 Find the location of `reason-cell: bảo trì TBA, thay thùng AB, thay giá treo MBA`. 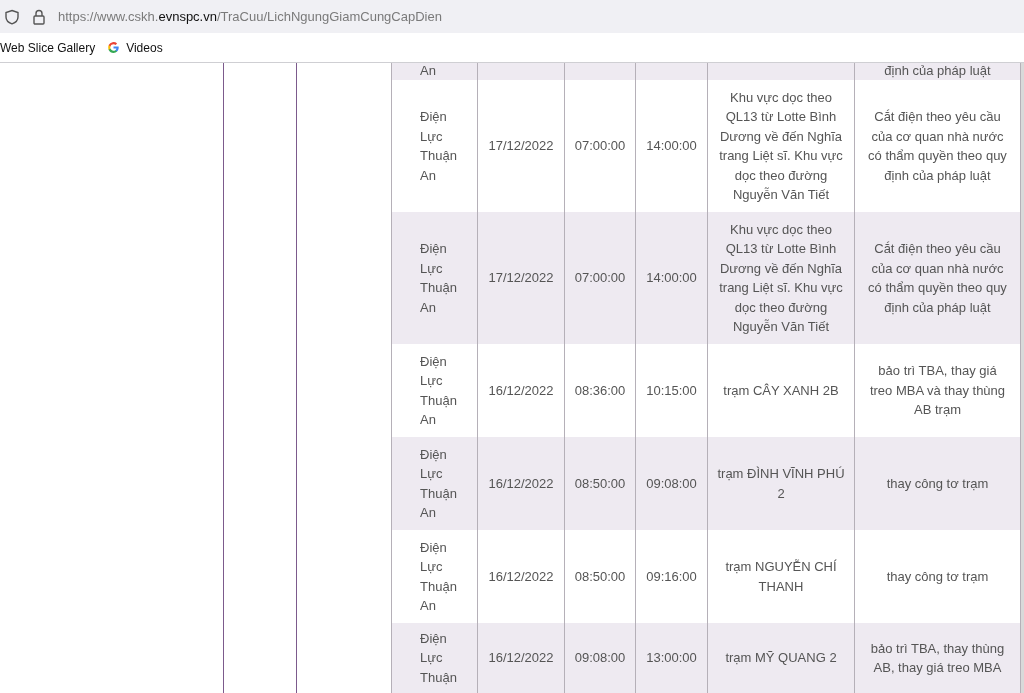

reason-cell: bảo trì TBA, thay thùng AB, thay giá treo MBA is located at coordinates (938, 658).